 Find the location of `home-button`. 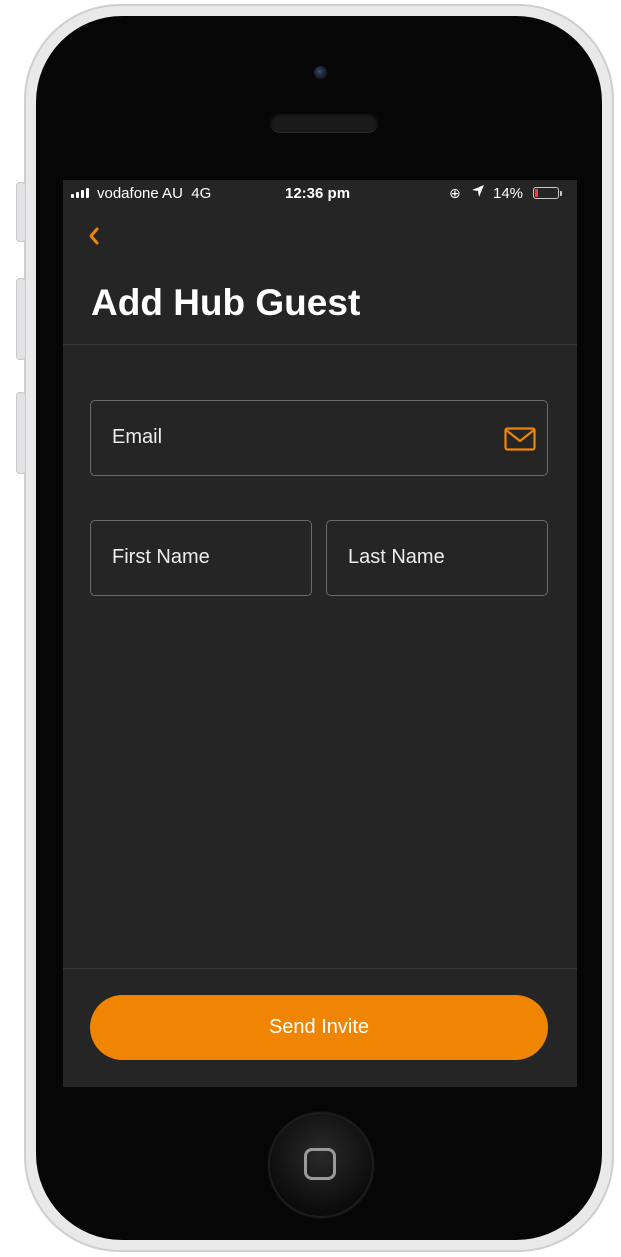

home-button is located at coordinates (321, 1165).